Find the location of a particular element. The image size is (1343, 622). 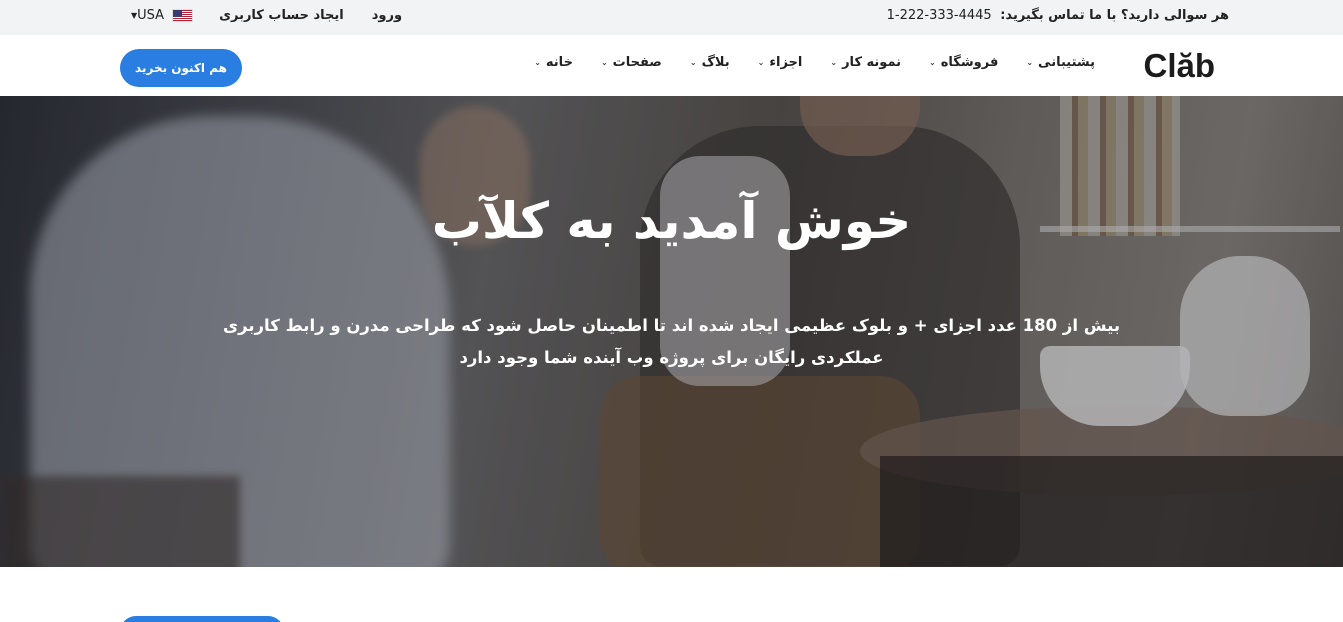

hero-title: خوش آمدید به کلآب is located at coordinates (671, 221).